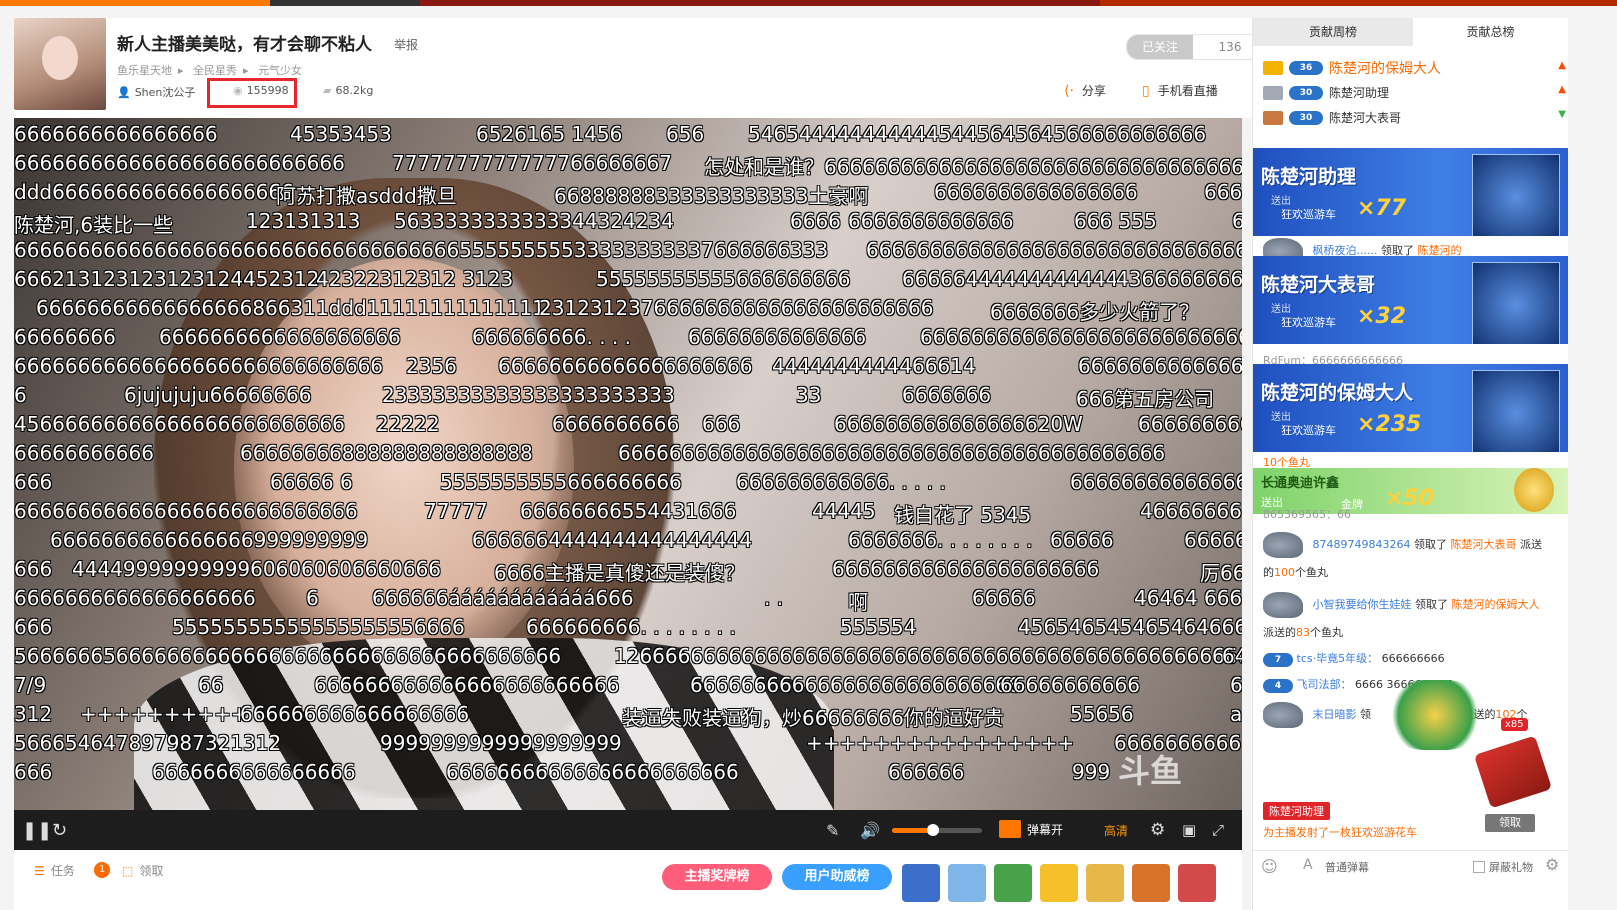  I want to click on danmu-comment: 312, so click(33, 714).